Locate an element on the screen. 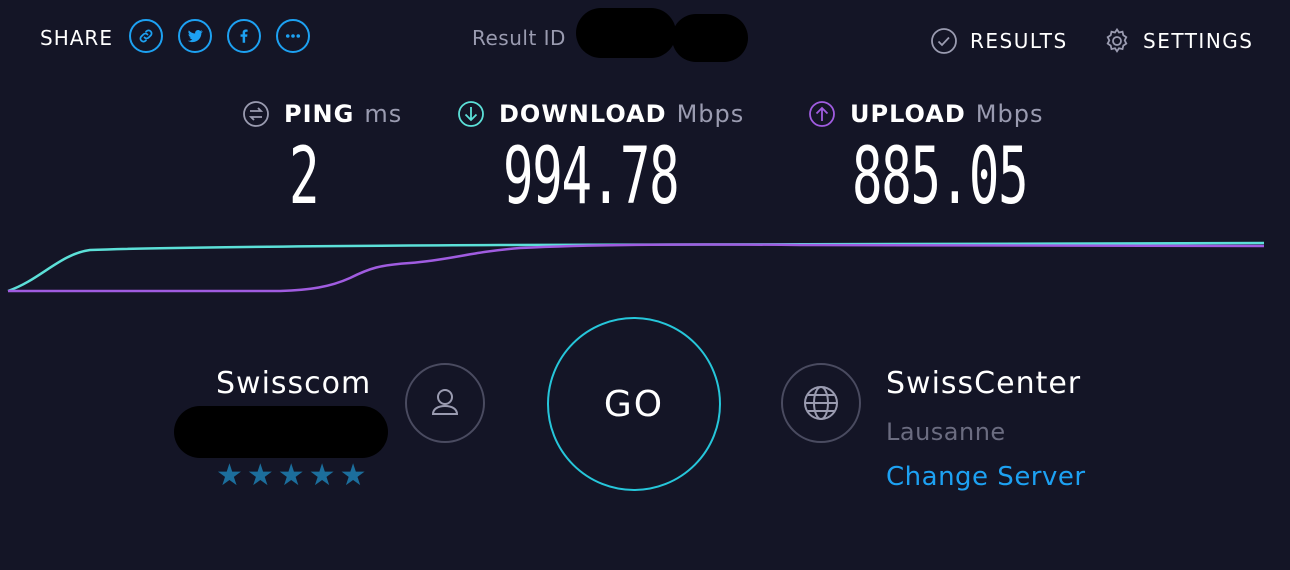  check-circle-icon is located at coordinates (944, 41).